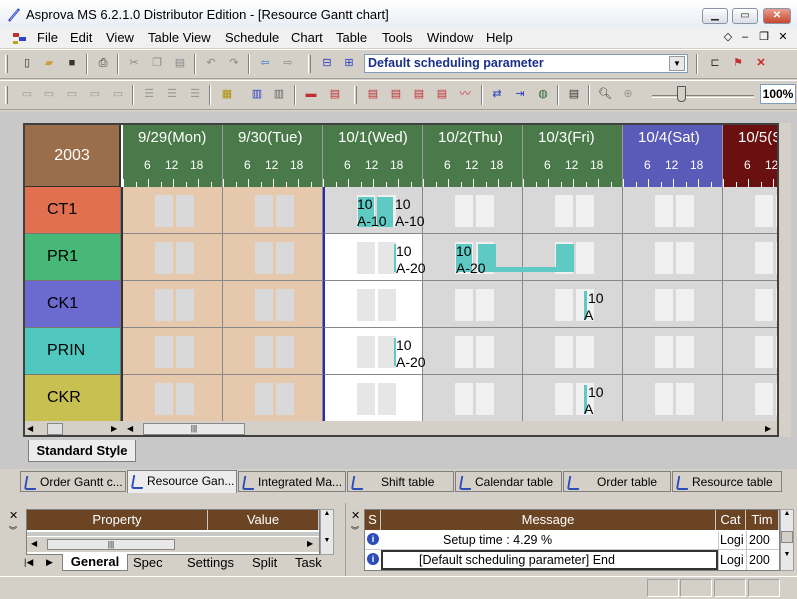  Describe the element at coordinates (73, 351) in the screenshot. I see `resource-prin: PRIN` at that location.